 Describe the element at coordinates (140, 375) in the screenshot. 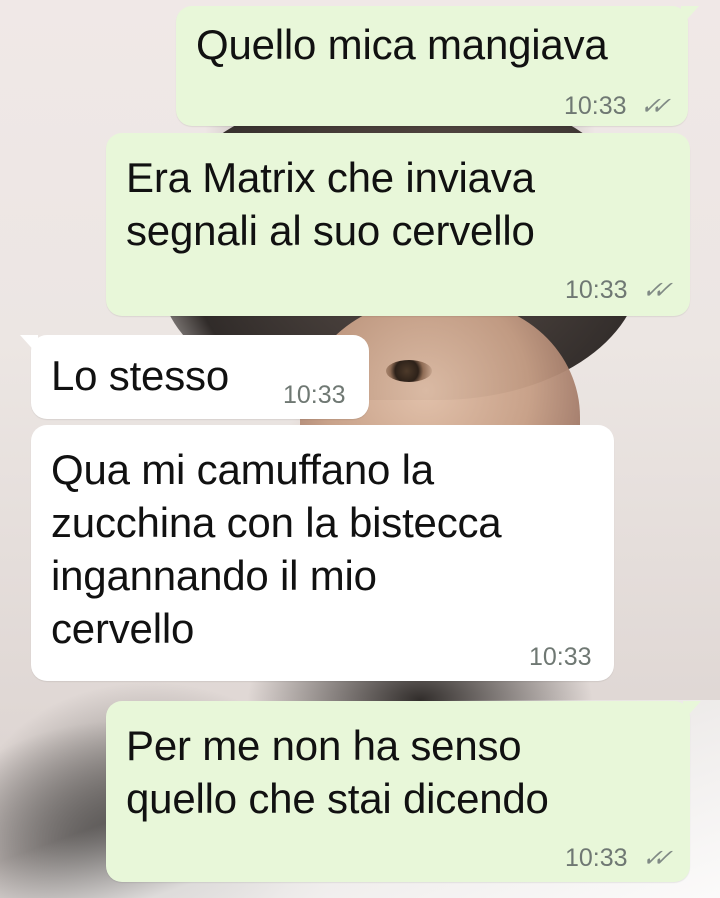

I see `message-text: Lo stesso` at that location.